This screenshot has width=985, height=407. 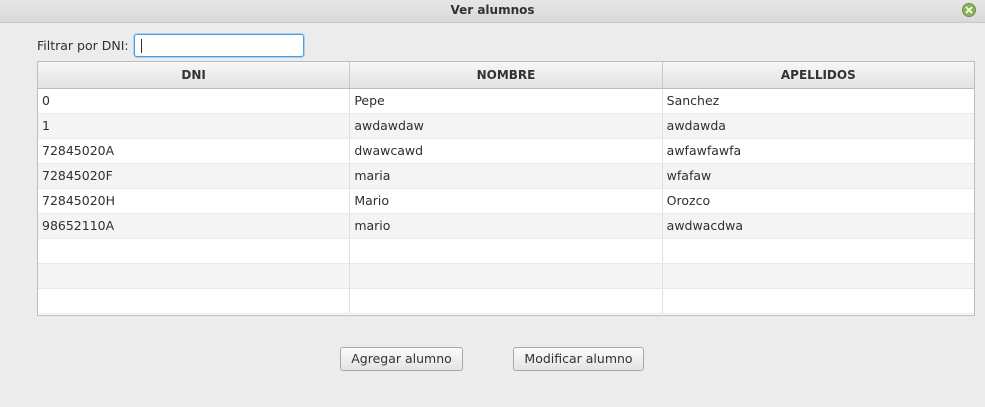 What do you see at coordinates (194, 176) in the screenshot?
I see `cell-dni: 72845020F` at bounding box center [194, 176].